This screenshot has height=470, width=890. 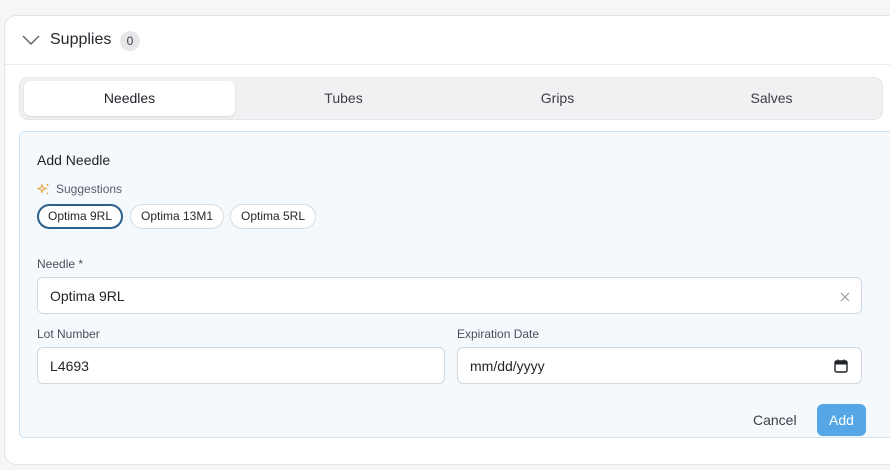 What do you see at coordinates (845, 297) in the screenshot?
I see `close-icon` at bounding box center [845, 297].